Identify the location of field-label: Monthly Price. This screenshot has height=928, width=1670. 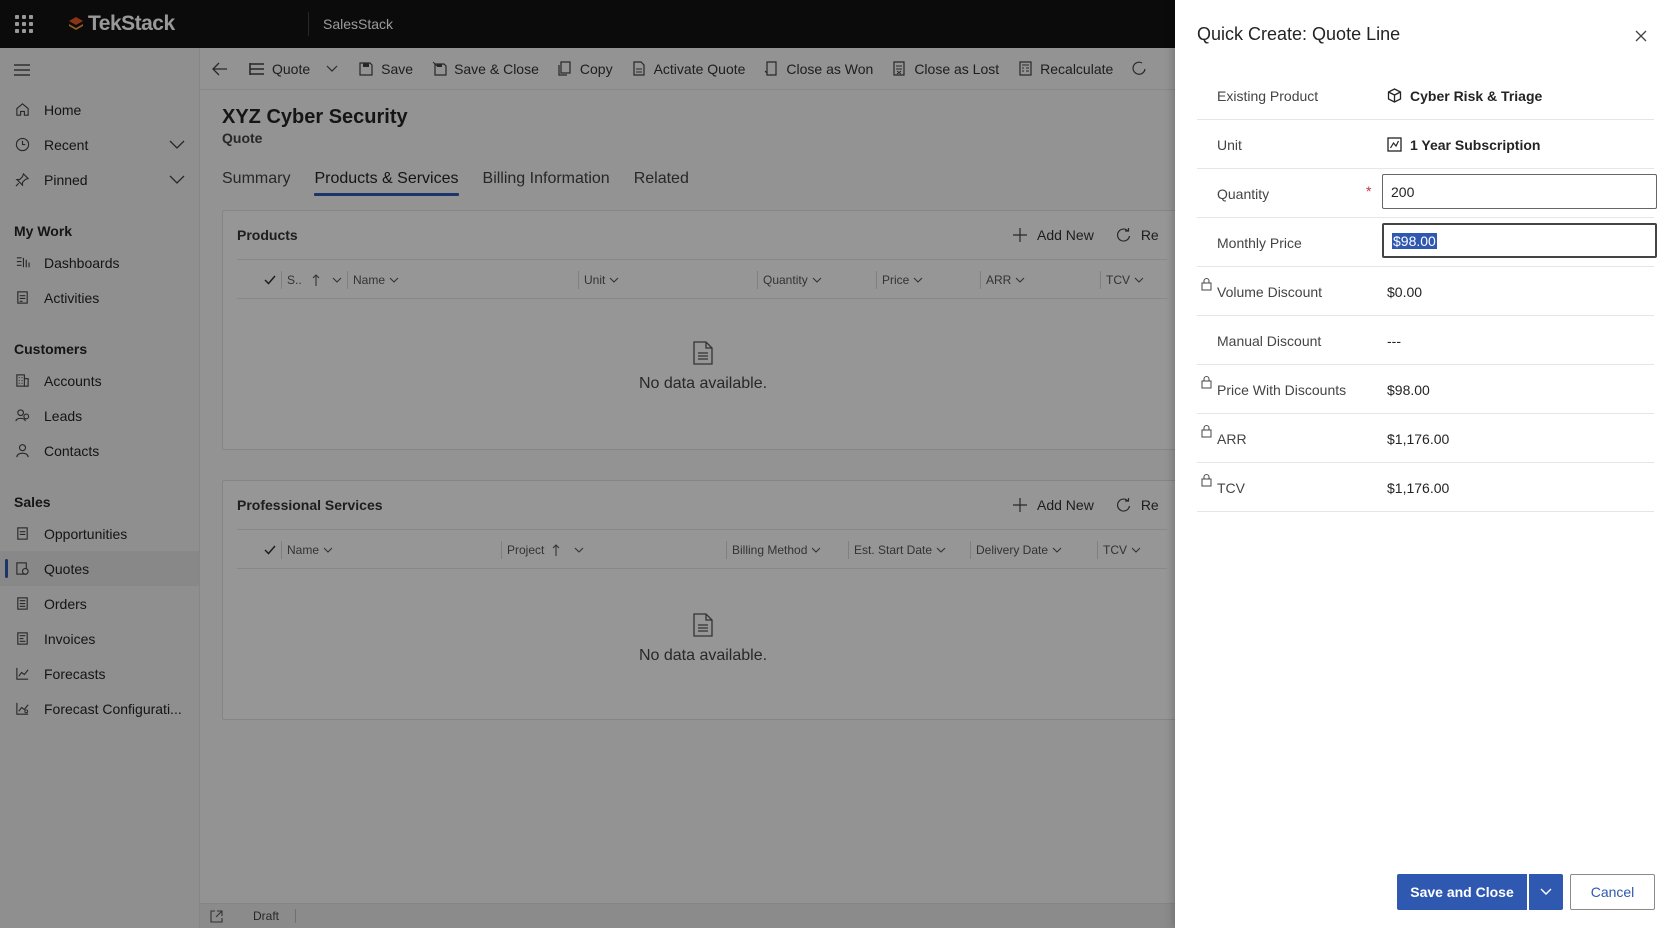
(1259, 242).